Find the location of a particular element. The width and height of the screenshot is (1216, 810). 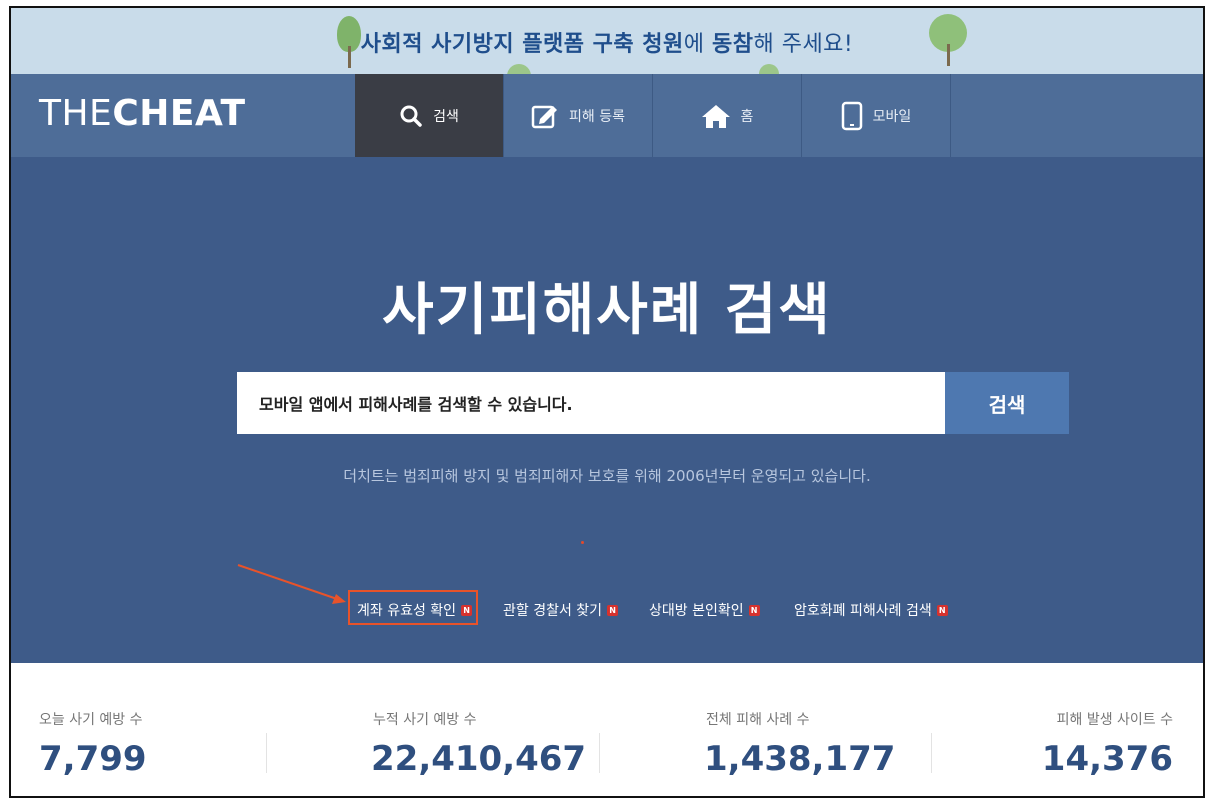

quick-link-crypto-search: 암호화폐 피해사례 검색 N is located at coordinates (871, 610).